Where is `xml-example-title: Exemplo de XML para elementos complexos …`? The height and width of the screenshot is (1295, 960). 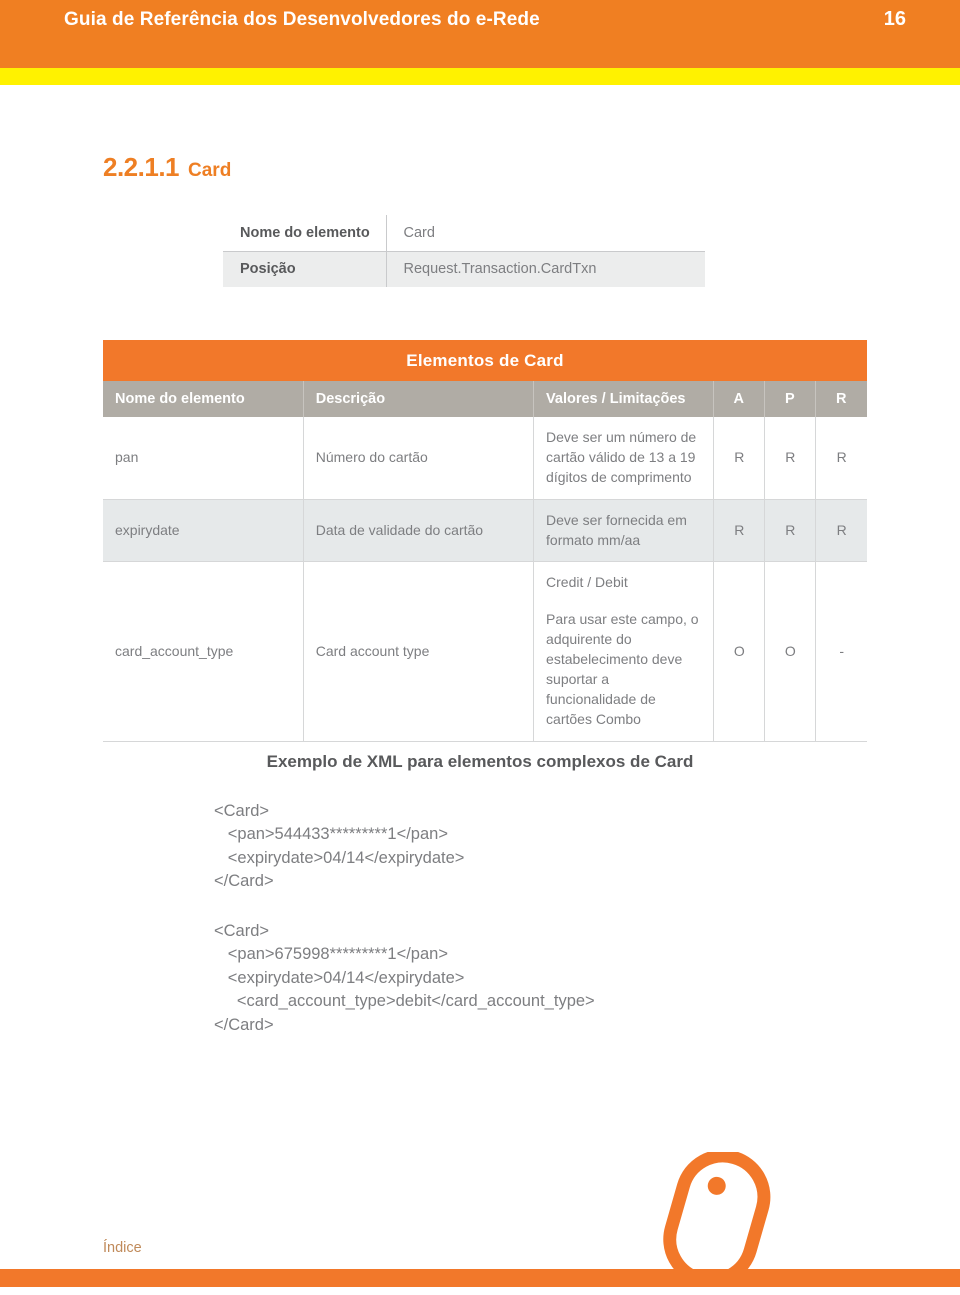 xml-example-title: Exemplo de XML para elementos complexos … is located at coordinates (480, 761).